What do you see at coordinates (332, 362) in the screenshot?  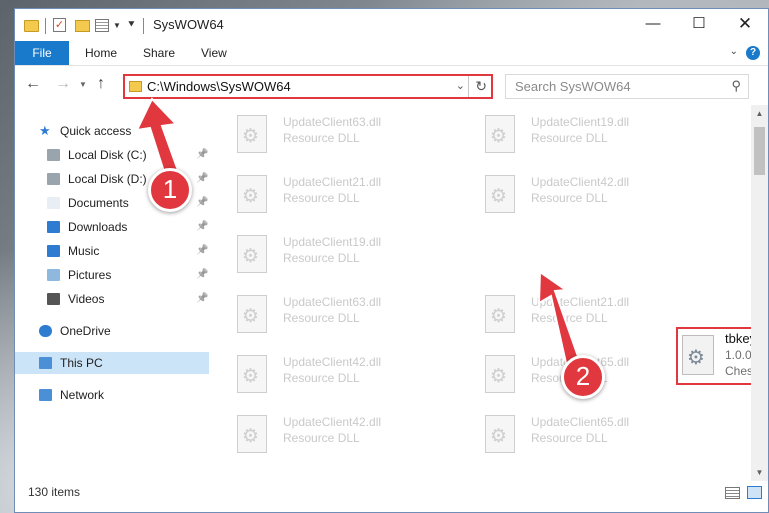 I see `file-name: UpdateClient42.dll` at bounding box center [332, 362].